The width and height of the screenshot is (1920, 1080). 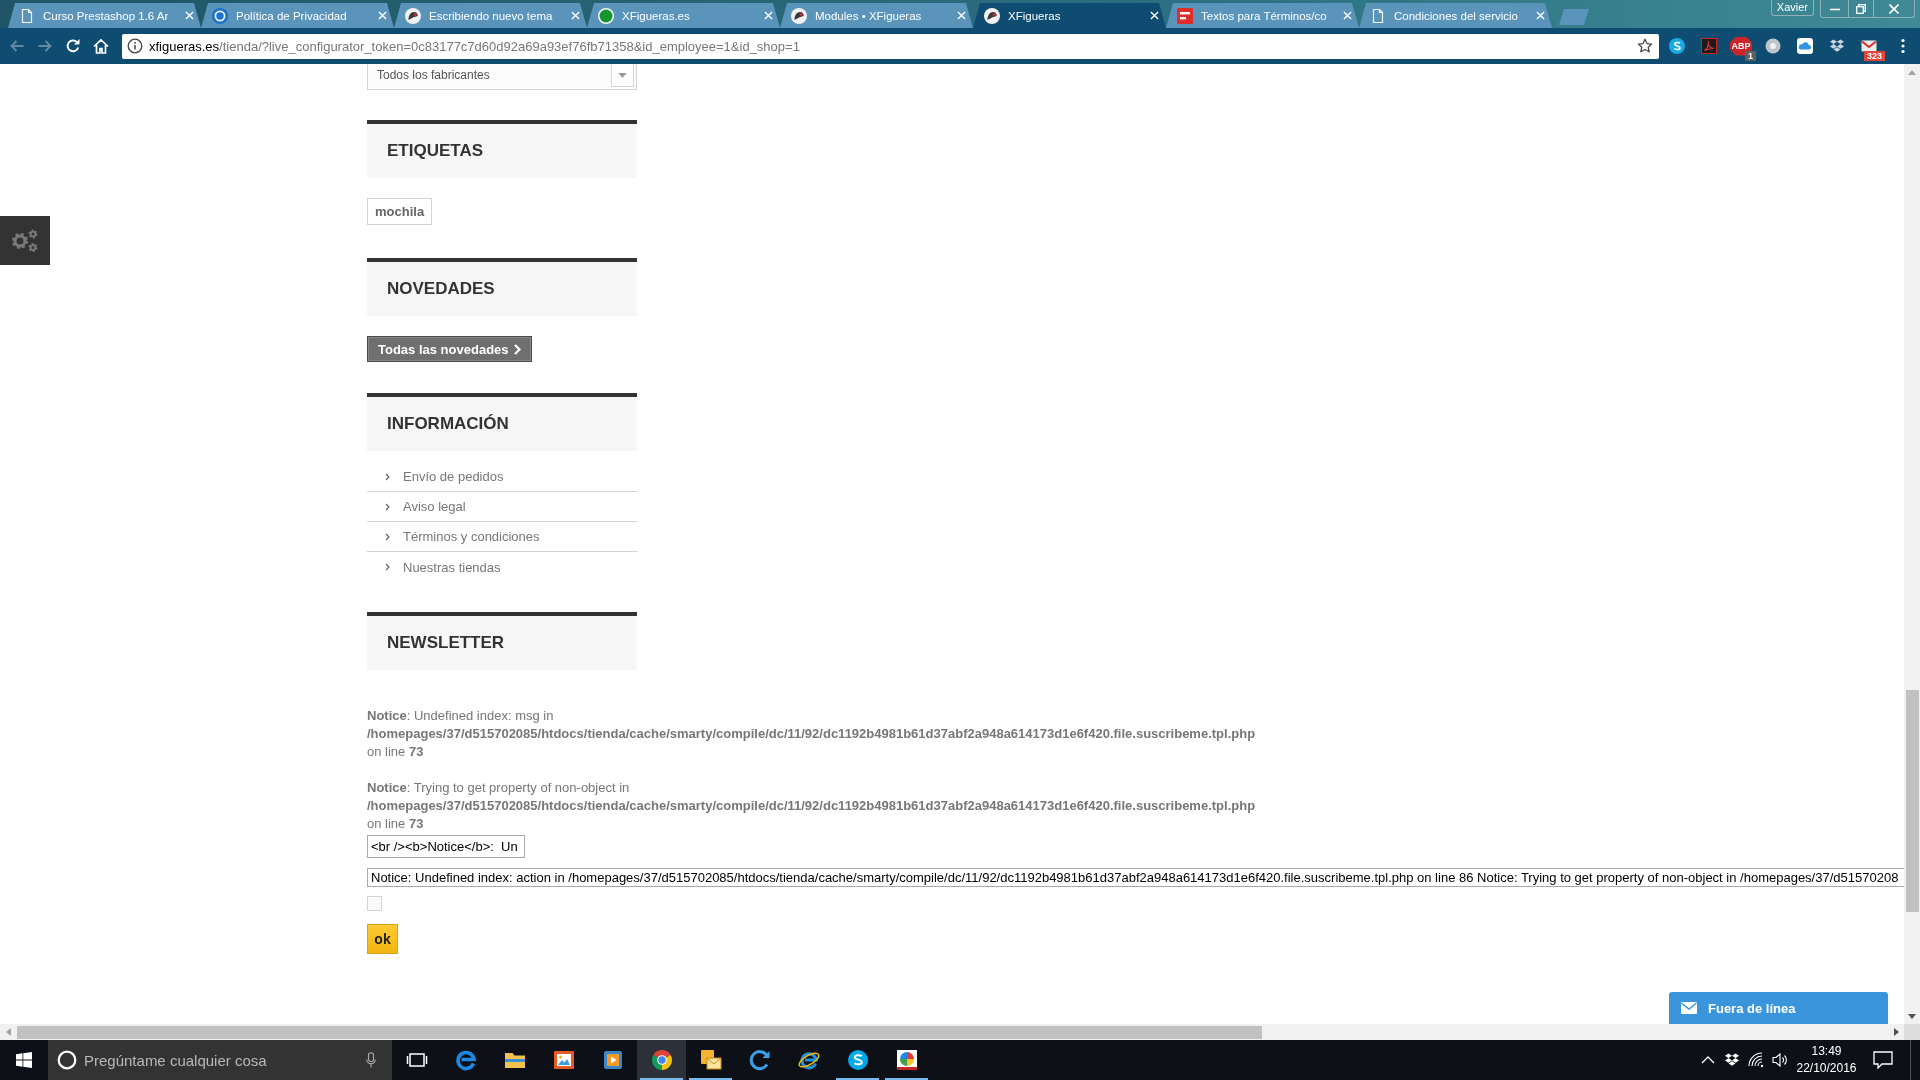 What do you see at coordinates (446, 846) in the screenshot?
I see `text-field: <br /><b>Notice</b>: Un` at bounding box center [446, 846].